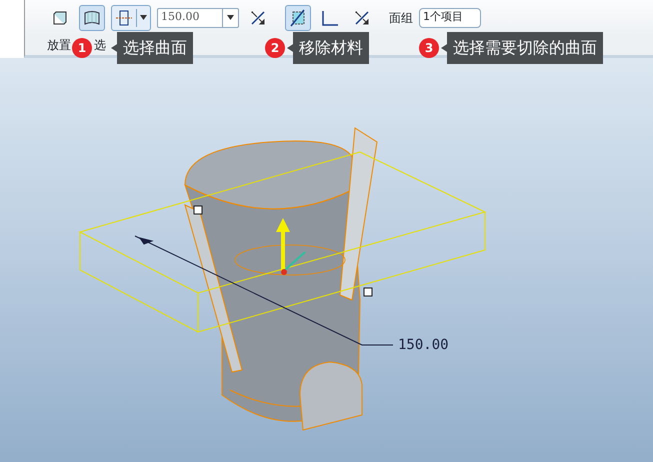 The image size is (653, 462). I want to click on depth-value: 150.00, so click(180, 17).